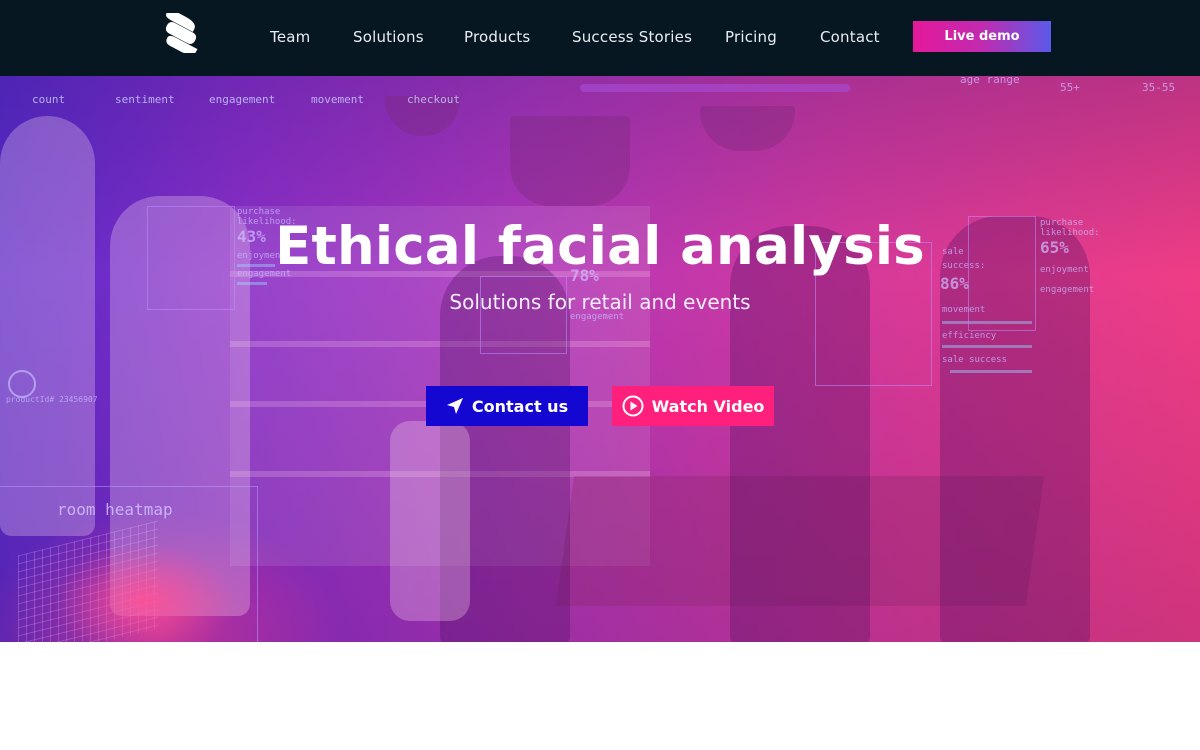 This screenshot has width=1200, height=750. What do you see at coordinates (145, 594) in the screenshot?
I see `heatmap-hotspot` at bounding box center [145, 594].